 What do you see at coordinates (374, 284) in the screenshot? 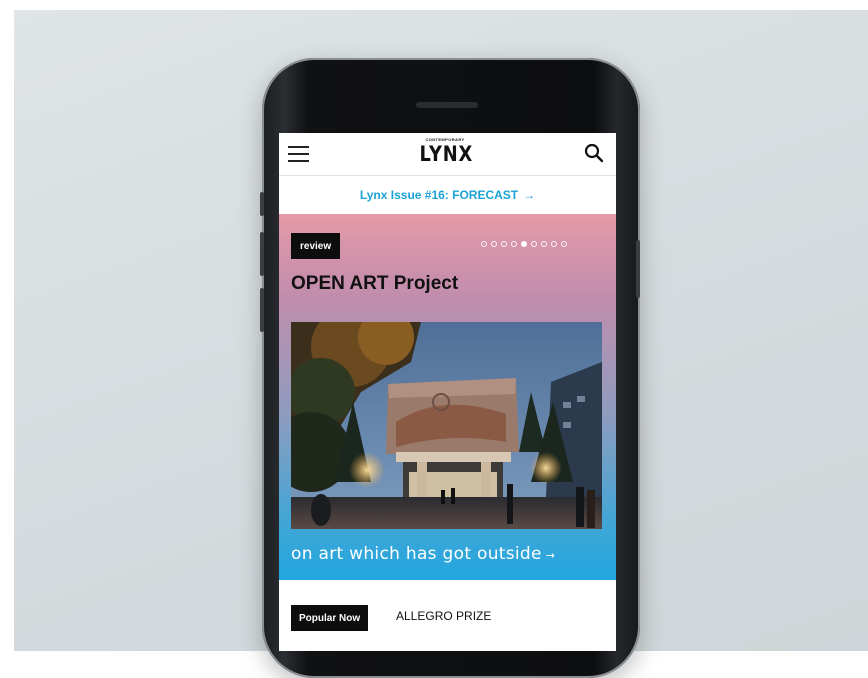
I see `hero-title: OPEN ART Project` at bounding box center [374, 284].